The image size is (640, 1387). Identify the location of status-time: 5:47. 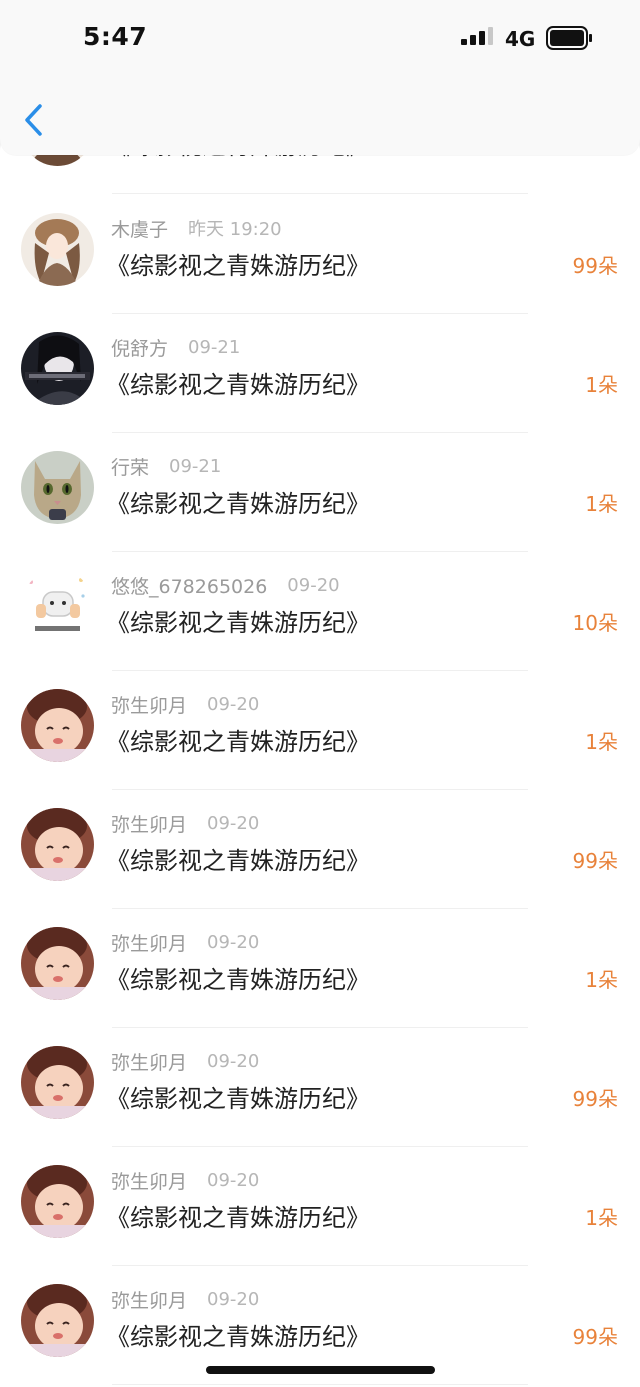
(115, 36).